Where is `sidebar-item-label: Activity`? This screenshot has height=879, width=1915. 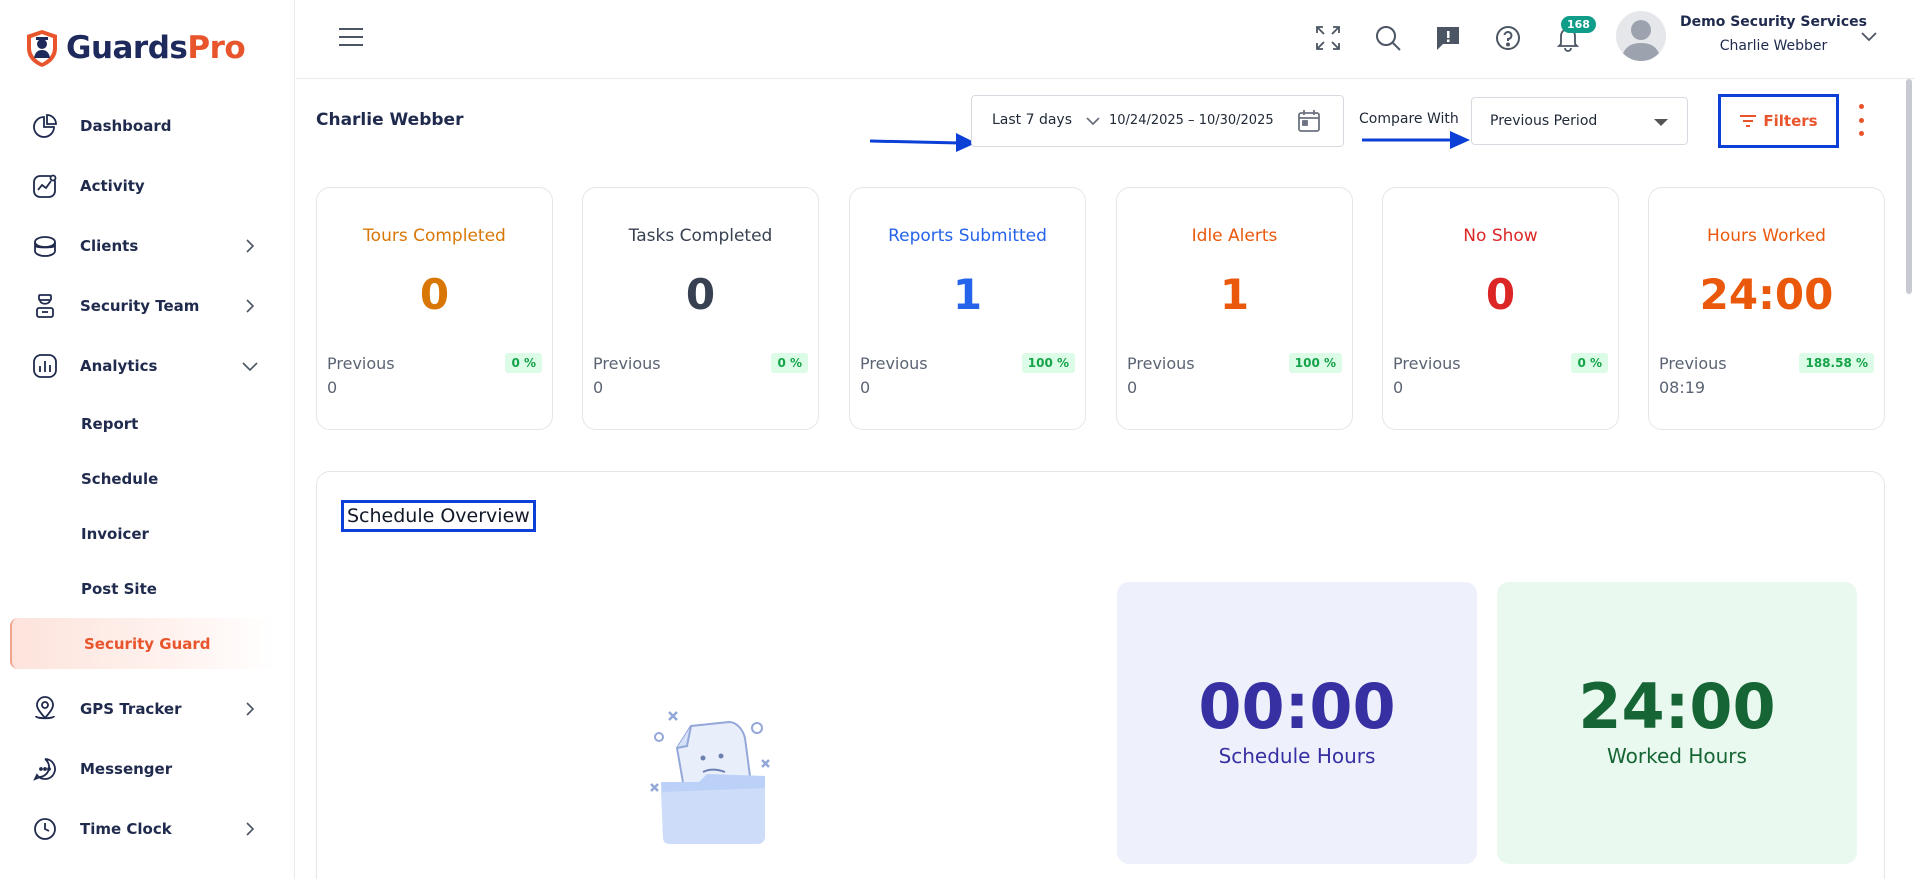 sidebar-item-label: Activity is located at coordinates (112, 186).